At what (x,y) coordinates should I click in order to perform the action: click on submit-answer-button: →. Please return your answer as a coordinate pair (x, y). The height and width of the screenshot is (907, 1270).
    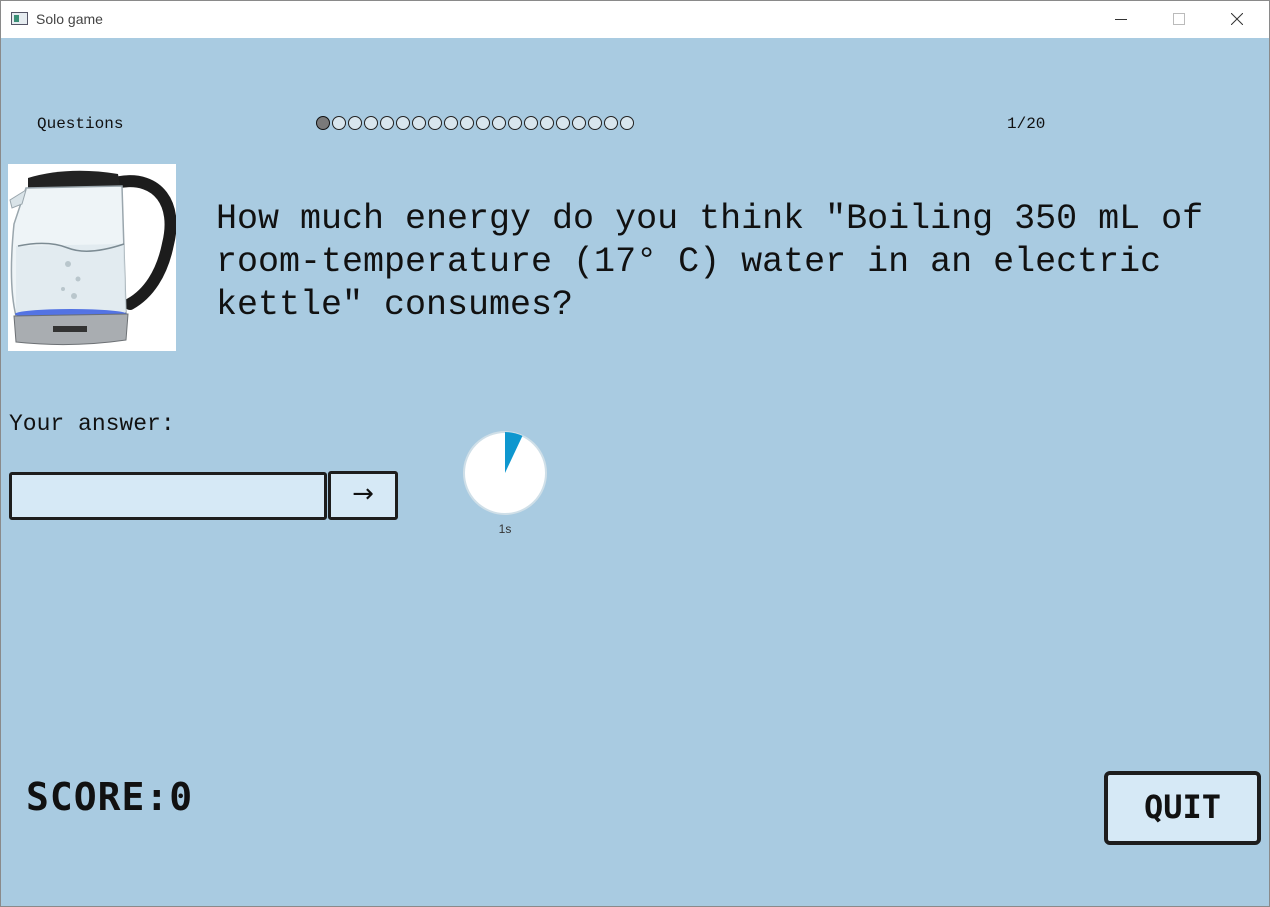
    Looking at the image, I should click on (363, 495).